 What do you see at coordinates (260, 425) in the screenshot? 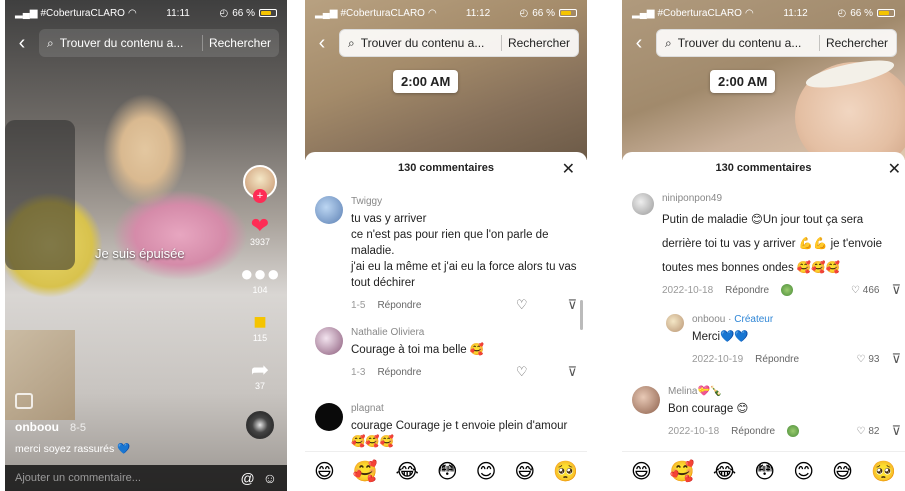
I see `music-disc-icon` at bounding box center [260, 425].